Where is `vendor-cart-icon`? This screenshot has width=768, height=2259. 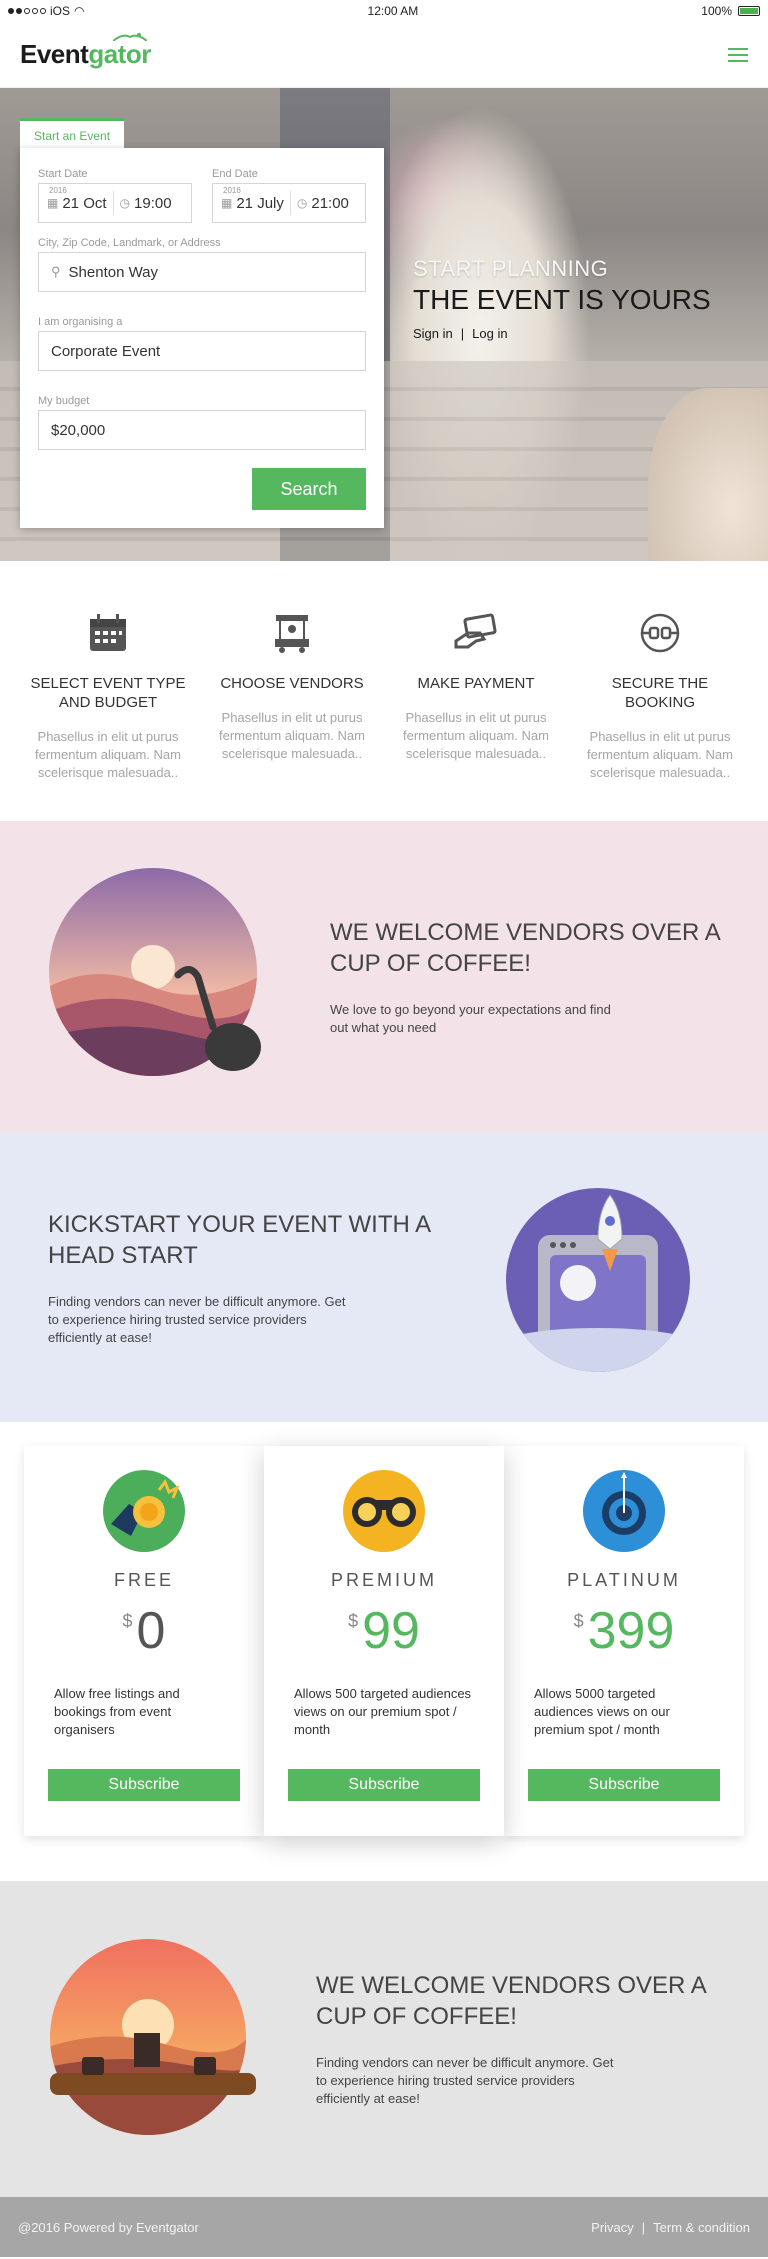 vendor-cart-icon is located at coordinates (292, 634).